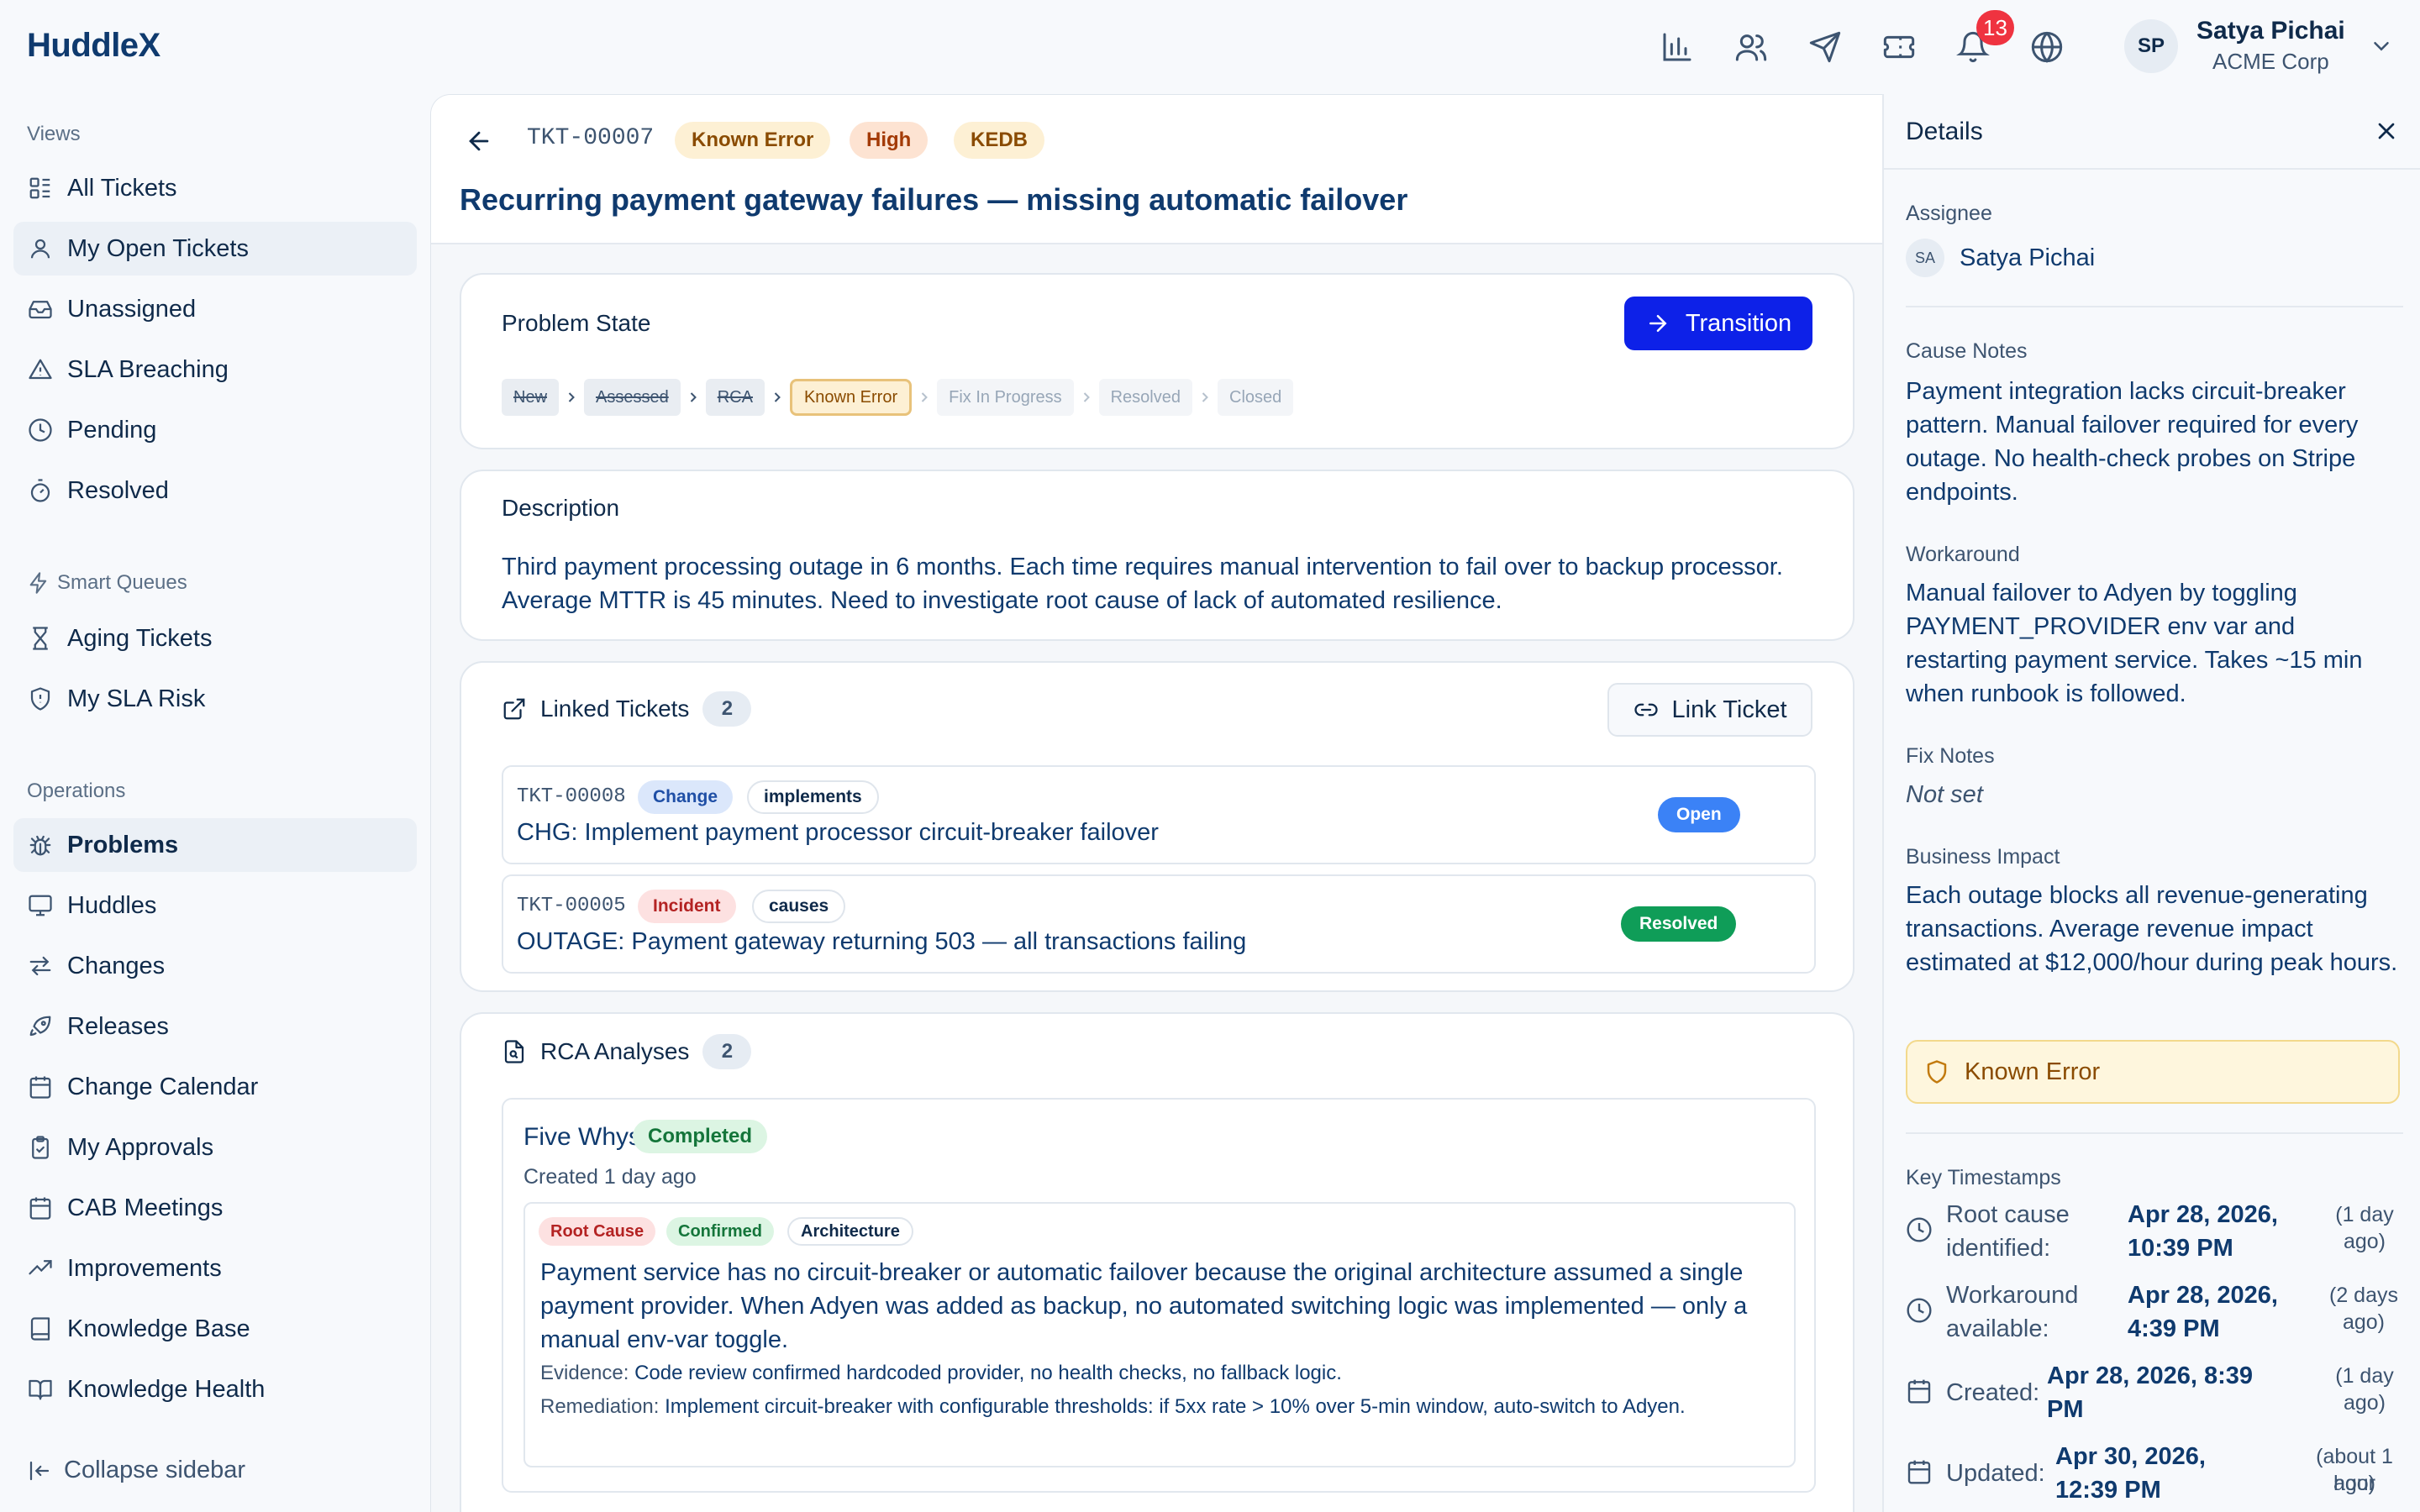  I want to click on sidebar-item-label: Improvements, so click(144, 1268).